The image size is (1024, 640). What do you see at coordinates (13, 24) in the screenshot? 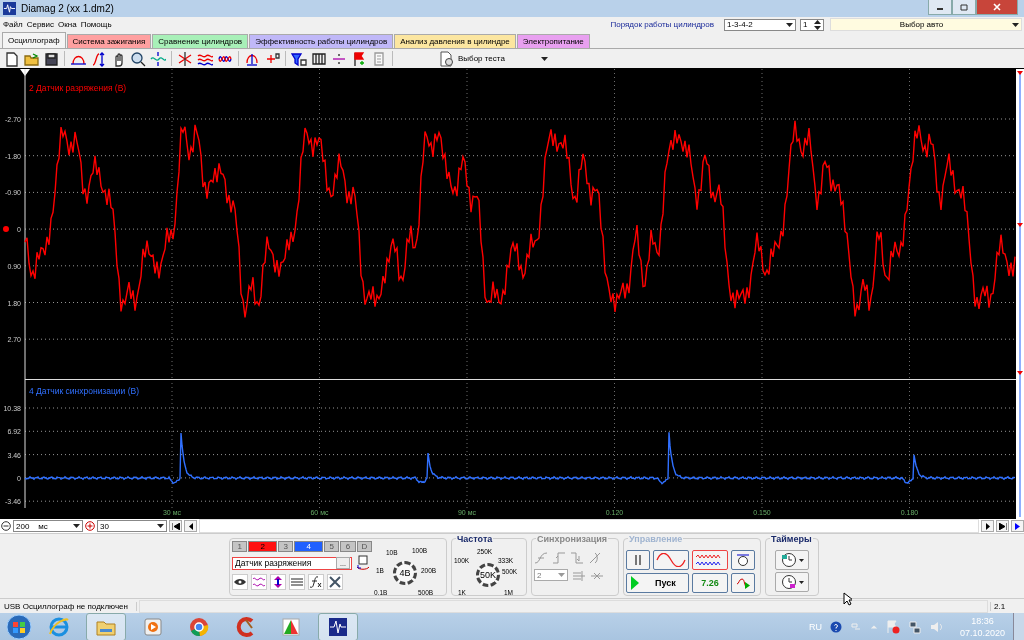
I see `menu-item: Файл` at bounding box center [13, 24].